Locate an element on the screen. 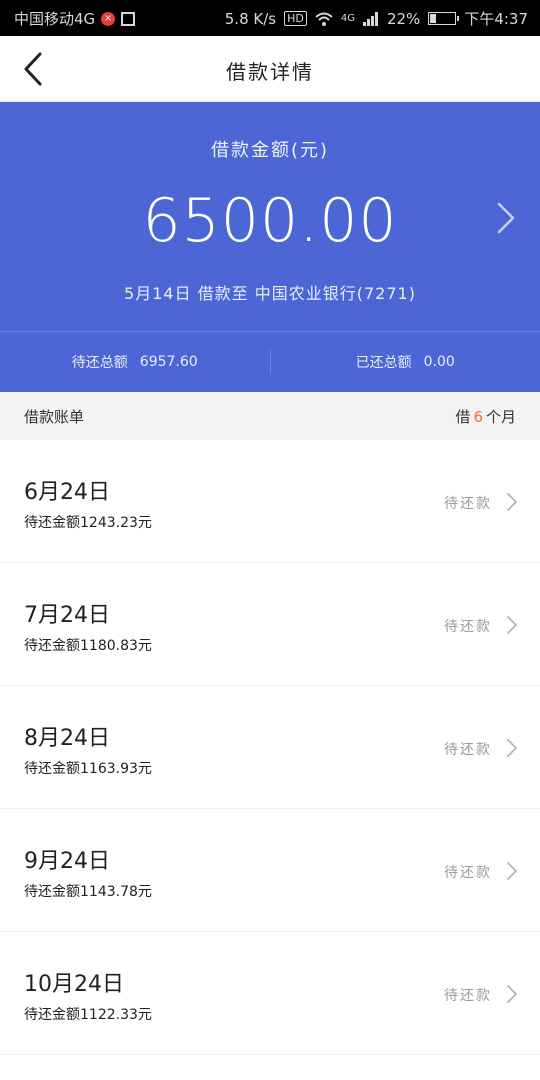 Image resolution: width=540 pixels, height=1080 pixels. pending-label: 待还总额 is located at coordinates (99, 363).